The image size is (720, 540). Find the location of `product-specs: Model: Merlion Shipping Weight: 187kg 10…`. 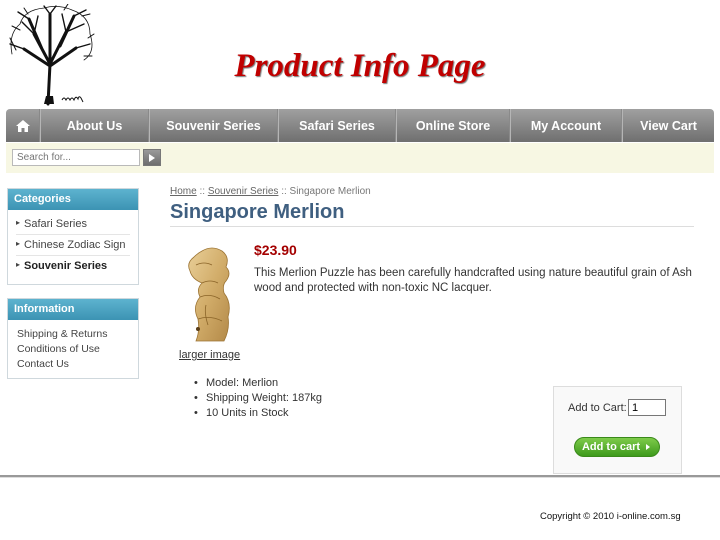

product-specs: Model: Merlion Shipping Weight: 187kg 10… is located at coordinates (258, 398).